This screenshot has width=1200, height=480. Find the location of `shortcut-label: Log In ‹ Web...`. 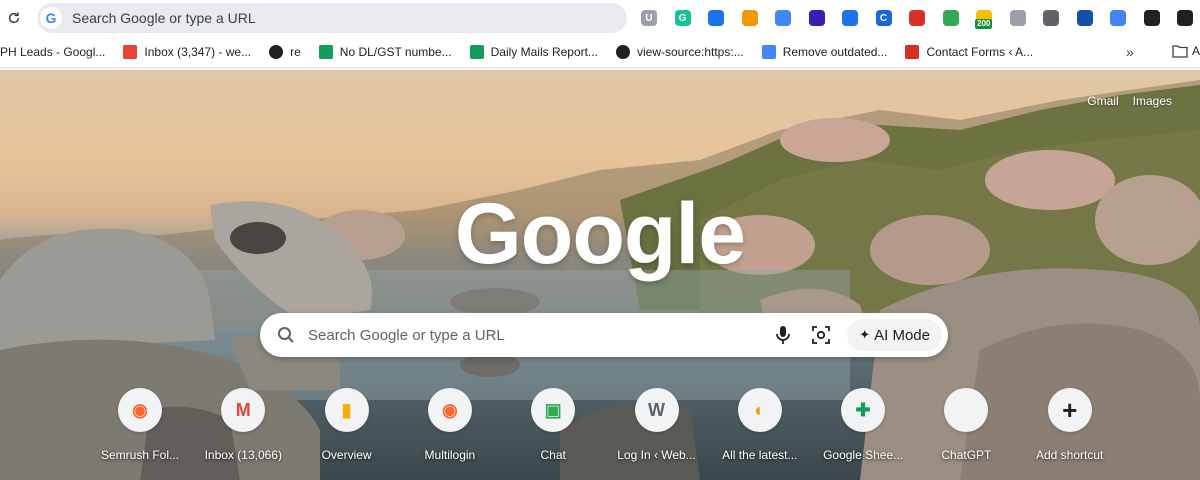

shortcut-label: Log In ‹ Web... is located at coordinates (656, 455).